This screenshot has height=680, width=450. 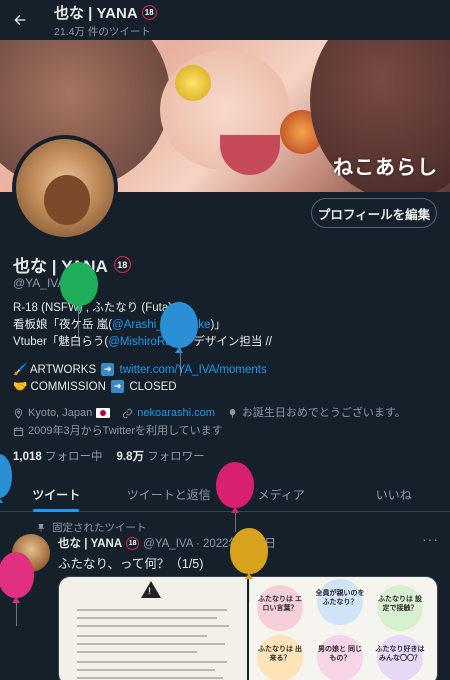 I want to click on bio-line: R-18 (NSFW) , ふたなり (Futa) //, so click(x=97, y=308).